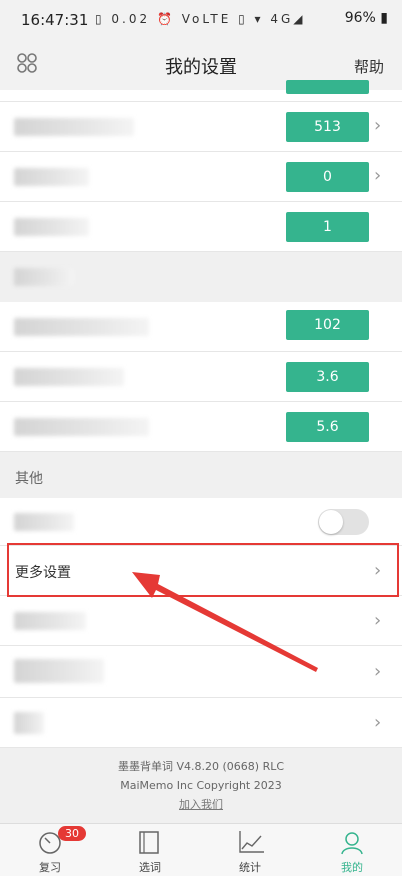 The width and height of the screenshot is (402, 876). I want to click on battery-percent: 96%, so click(360, 18).